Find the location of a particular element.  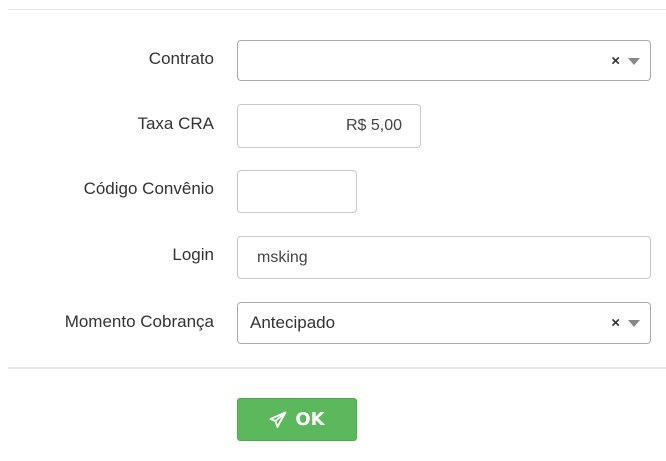

ok-button: OK is located at coordinates (297, 419).